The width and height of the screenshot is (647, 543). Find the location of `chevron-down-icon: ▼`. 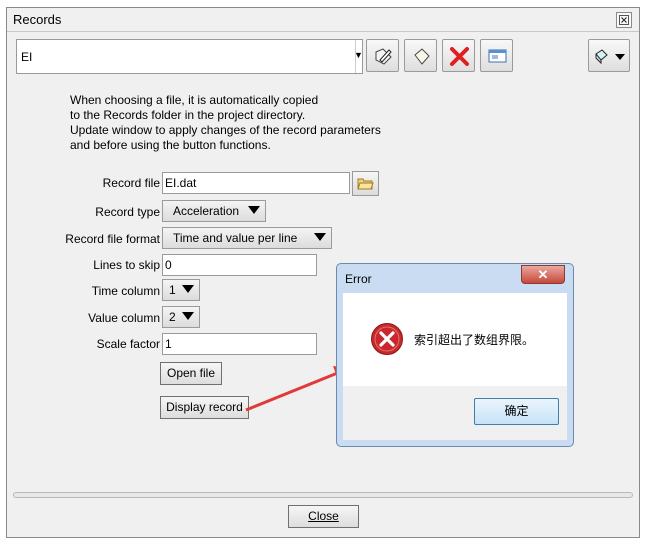

chevron-down-icon: ▼ is located at coordinates (358, 55).